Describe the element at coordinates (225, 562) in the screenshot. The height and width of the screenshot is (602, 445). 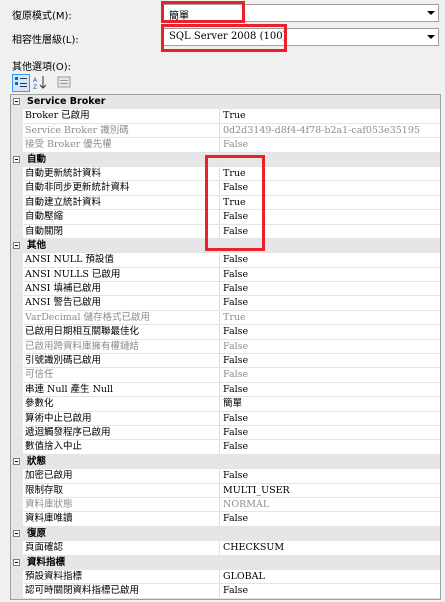
I see `category-row: 資料指標` at that location.